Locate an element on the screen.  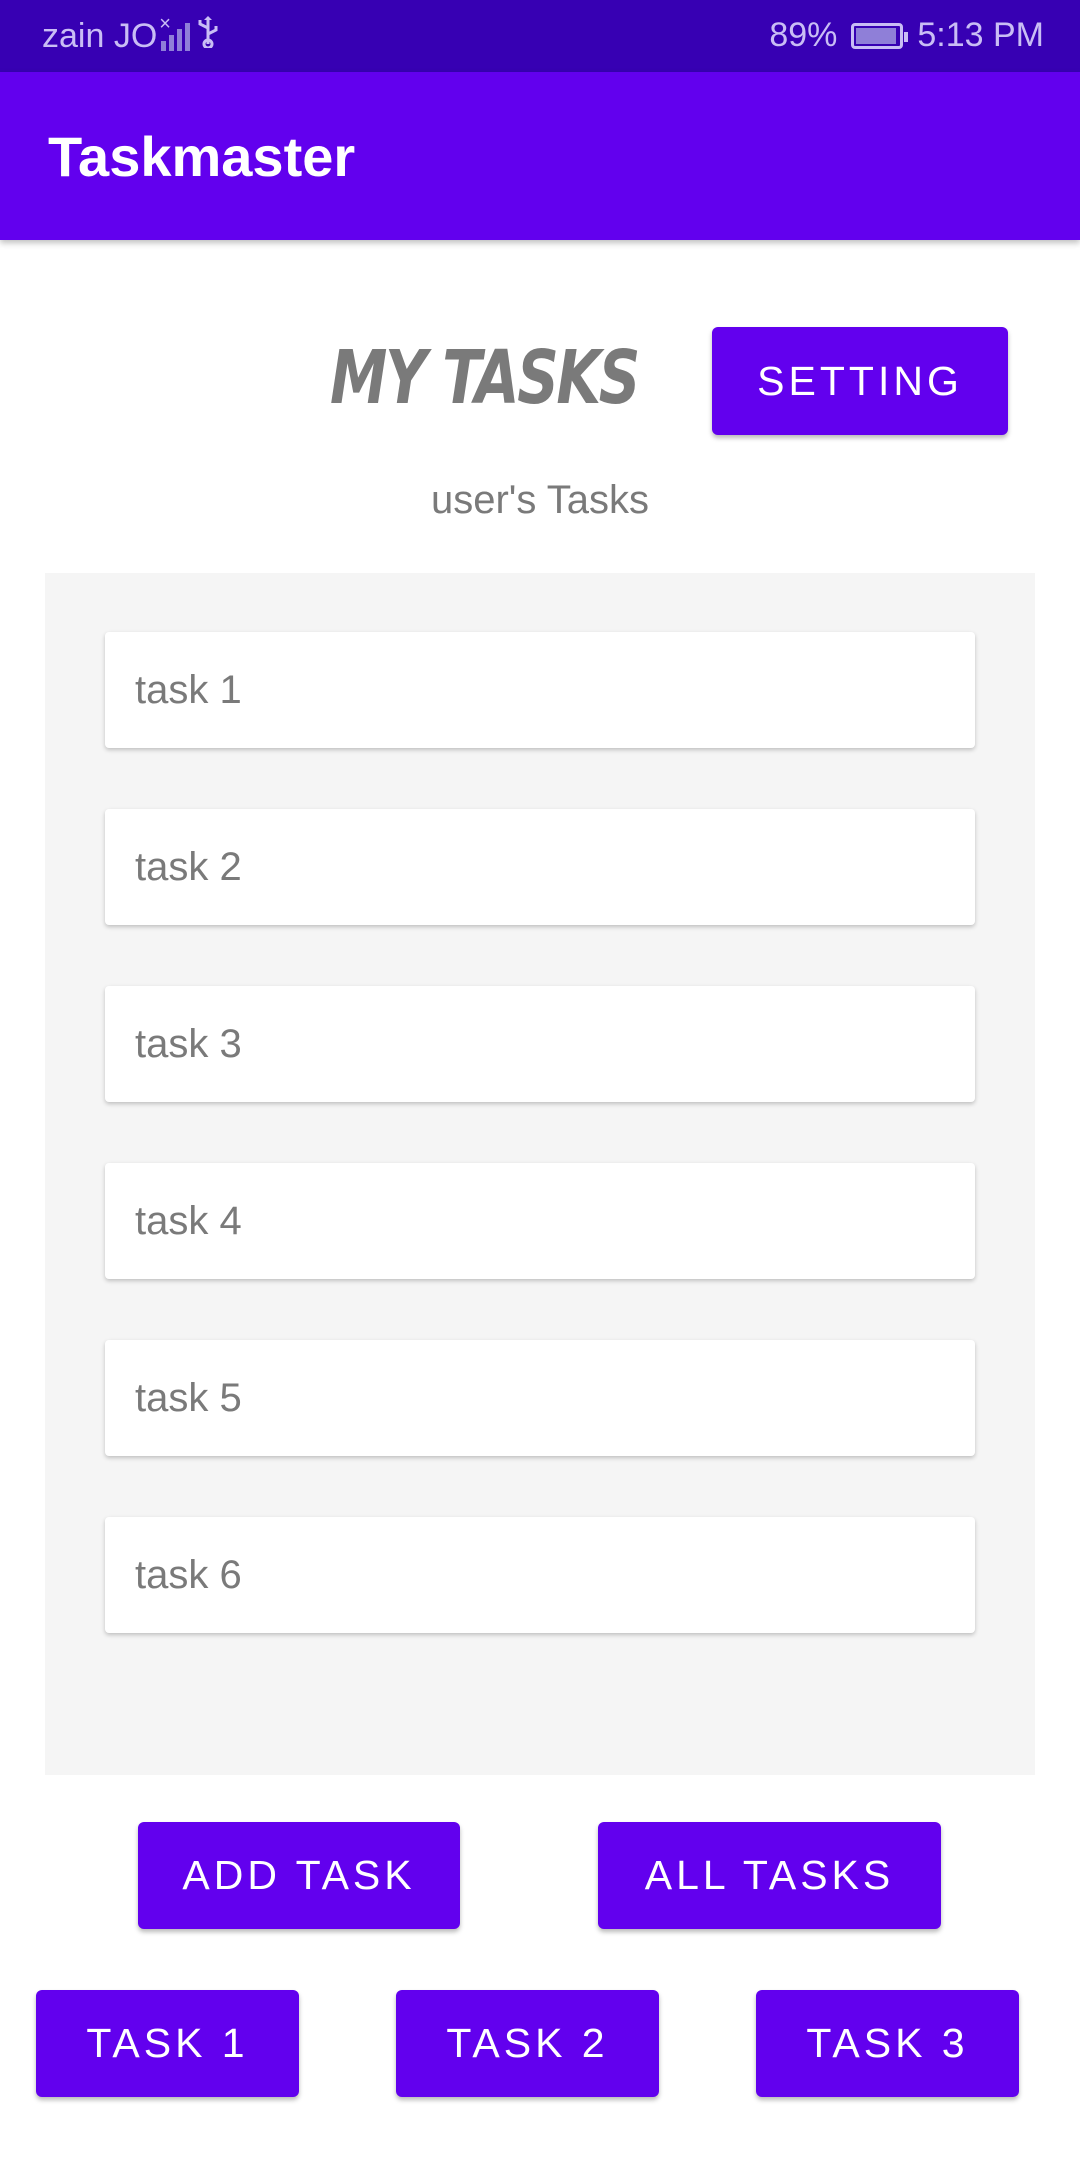
usb-icon is located at coordinates (208, 36).